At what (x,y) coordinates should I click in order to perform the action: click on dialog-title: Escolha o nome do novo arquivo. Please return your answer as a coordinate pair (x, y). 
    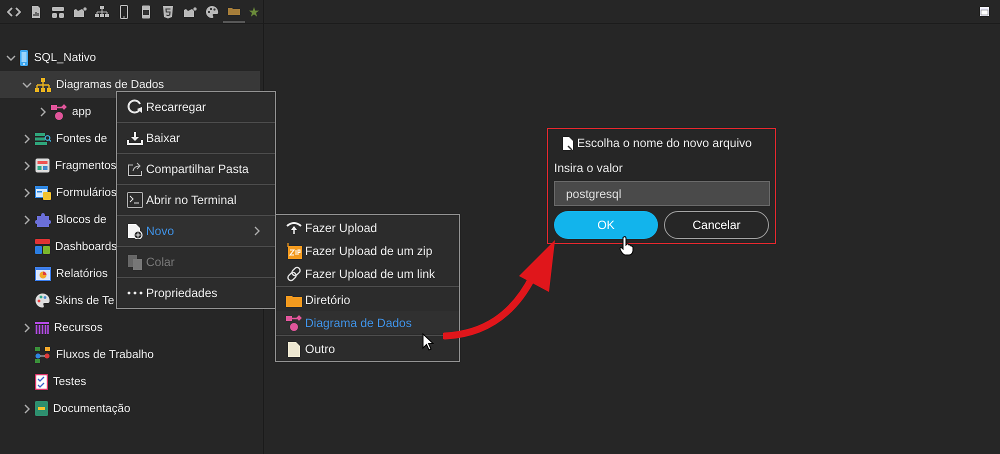
    Looking at the image, I should click on (664, 143).